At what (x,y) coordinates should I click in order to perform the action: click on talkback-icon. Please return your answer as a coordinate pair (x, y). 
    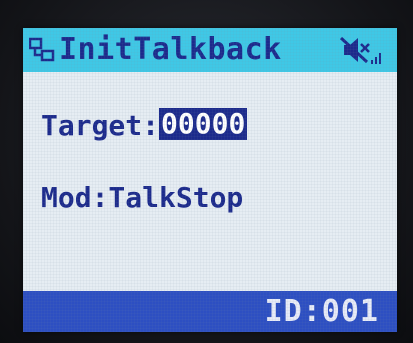
    Looking at the image, I should click on (42, 49).